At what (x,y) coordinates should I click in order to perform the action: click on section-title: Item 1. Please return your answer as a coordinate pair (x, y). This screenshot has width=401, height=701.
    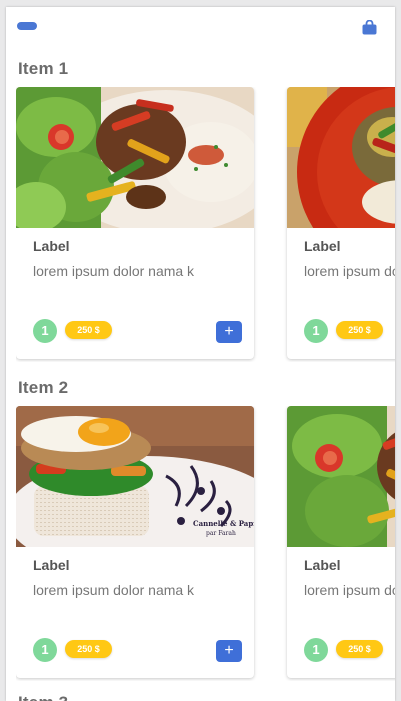
    Looking at the image, I should click on (43, 68).